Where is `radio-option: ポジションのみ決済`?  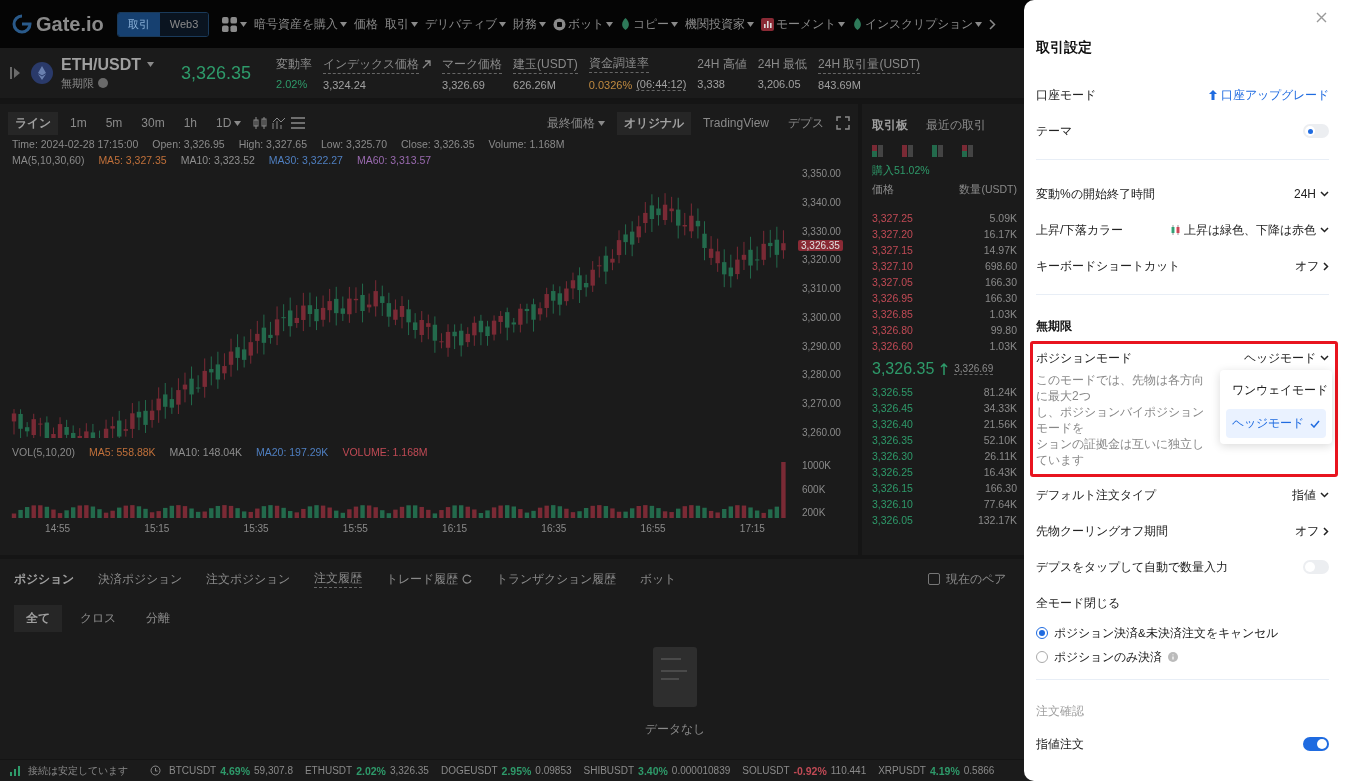
radio-option: ポジションのみ決済 is located at coordinates (1182, 657).